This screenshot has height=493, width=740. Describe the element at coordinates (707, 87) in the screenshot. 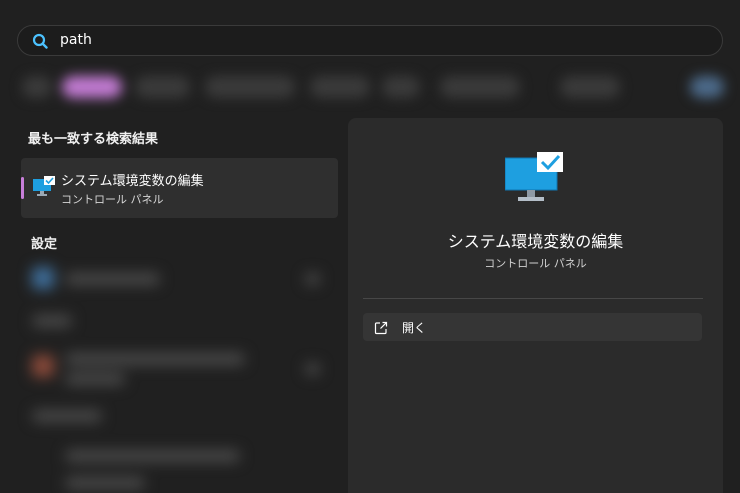

I see `avatar` at that location.